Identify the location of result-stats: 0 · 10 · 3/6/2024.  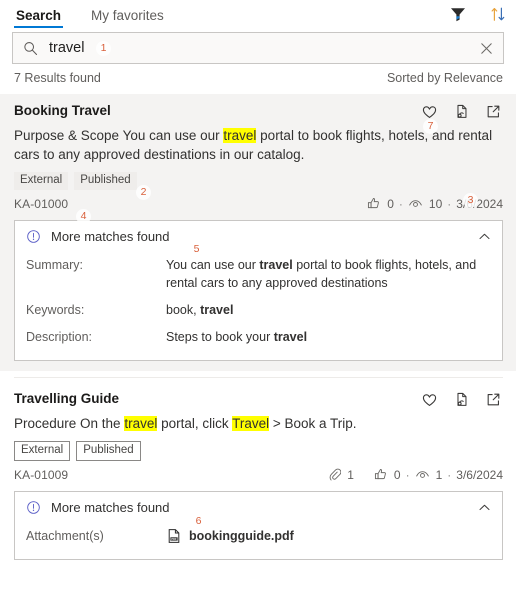
(434, 203).